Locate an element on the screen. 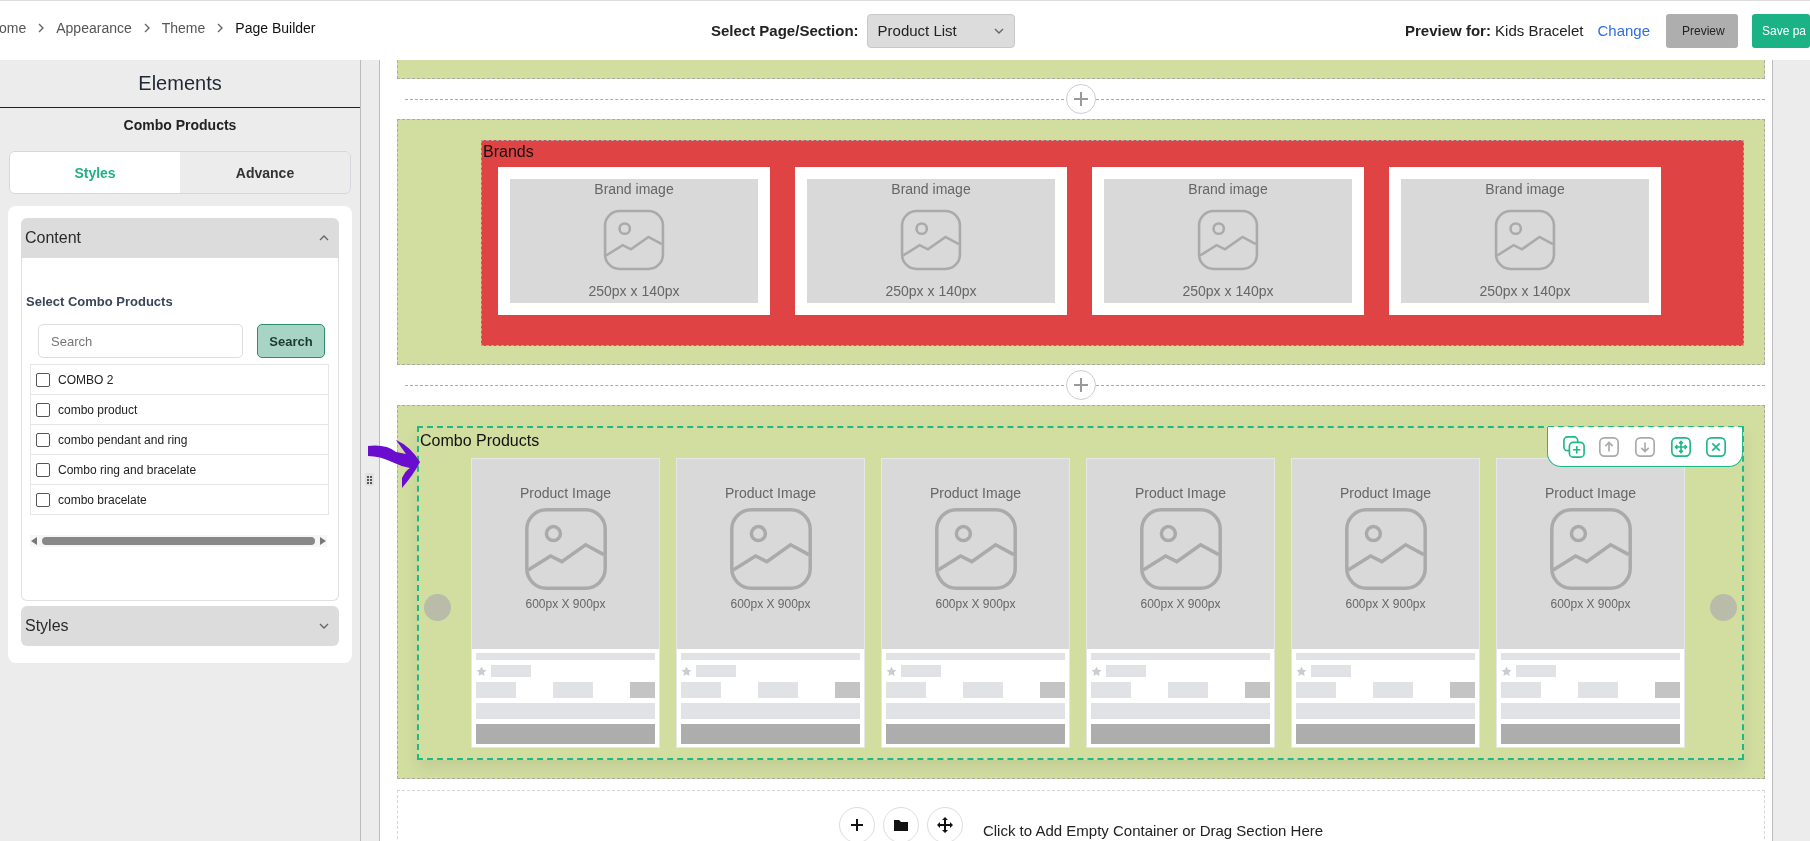 This screenshot has width=1810, height=841. duplicate-icon is located at coordinates (1573, 446).